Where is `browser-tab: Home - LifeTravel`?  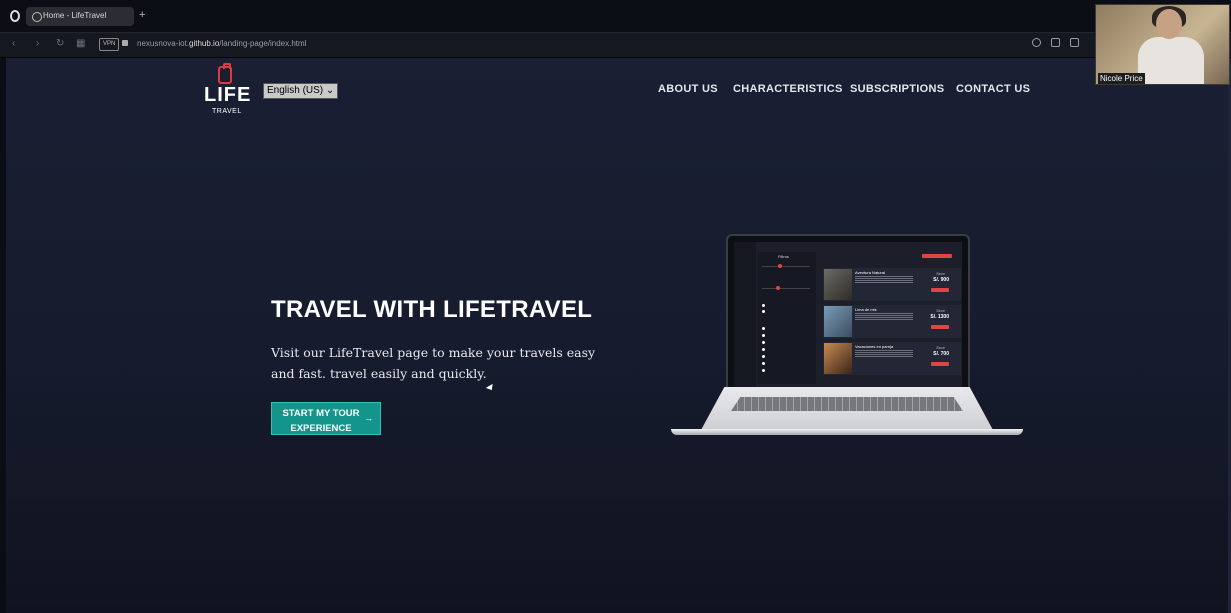
browser-tab: Home - LifeTravel is located at coordinates (80, 16).